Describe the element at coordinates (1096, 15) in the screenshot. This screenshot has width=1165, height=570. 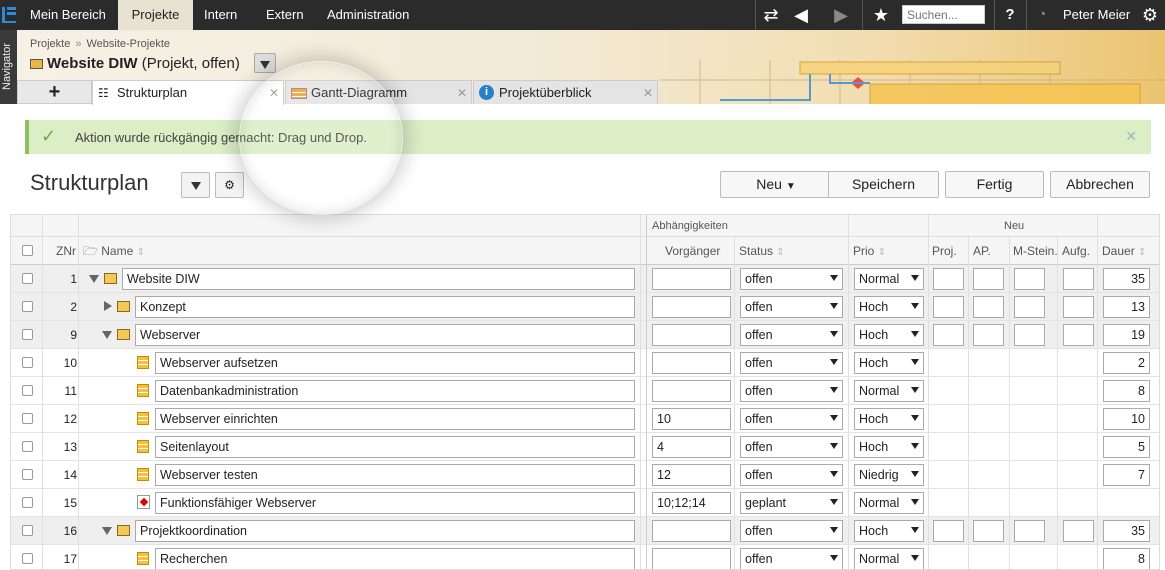
I see `user-name: Peter Meier` at that location.